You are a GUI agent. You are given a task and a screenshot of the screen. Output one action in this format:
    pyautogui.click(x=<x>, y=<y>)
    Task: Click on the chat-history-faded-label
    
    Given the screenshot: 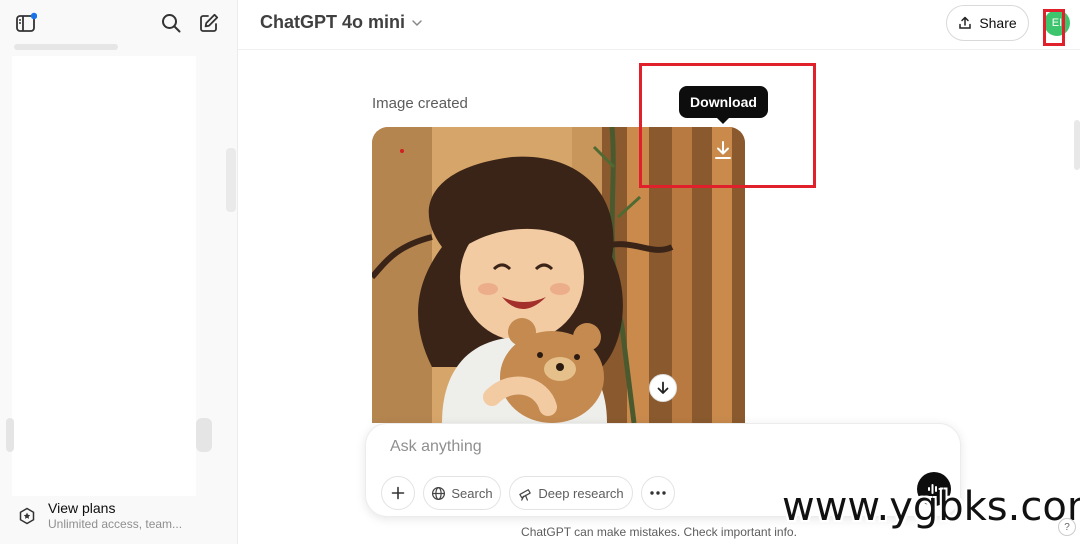 What is the action you would take?
    pyautogui.click(x=66, y=47)
    